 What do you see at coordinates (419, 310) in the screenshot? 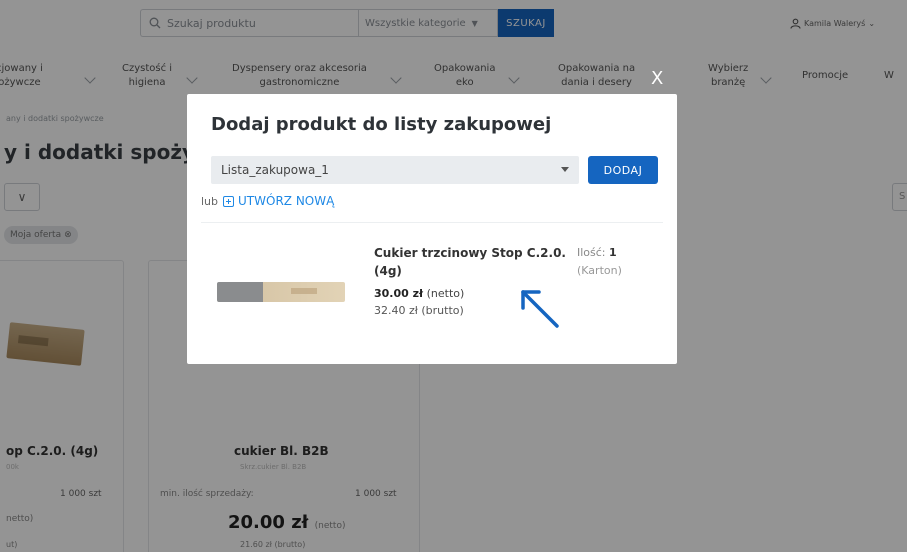
I see `product-gross-price: 32.40 zł (brutto)` at bounding box center [419, 310].